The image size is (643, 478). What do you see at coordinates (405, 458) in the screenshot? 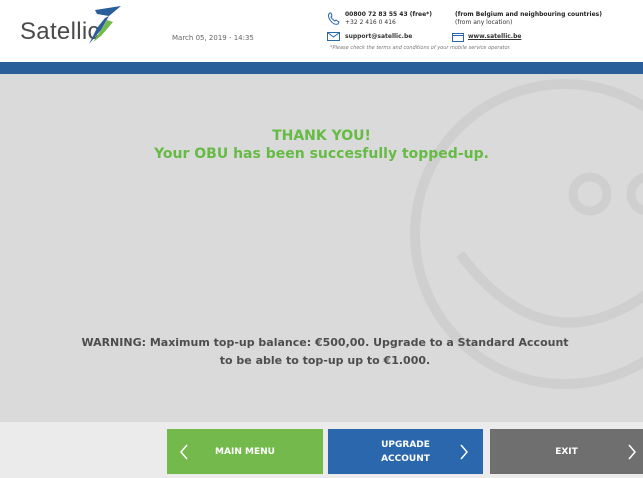
I see `upgrade-label-line-2: ACCOUNT` at bounding box center [405, 458].